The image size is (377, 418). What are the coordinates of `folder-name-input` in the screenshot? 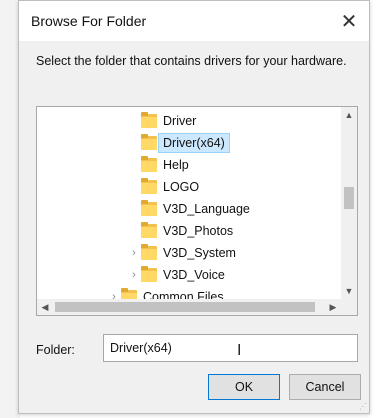 It's located at (230, 348).